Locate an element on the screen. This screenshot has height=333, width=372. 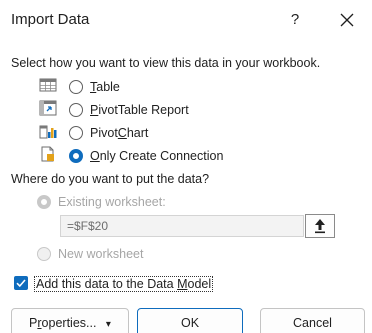
table-radio is located at coordinates (76, 87).